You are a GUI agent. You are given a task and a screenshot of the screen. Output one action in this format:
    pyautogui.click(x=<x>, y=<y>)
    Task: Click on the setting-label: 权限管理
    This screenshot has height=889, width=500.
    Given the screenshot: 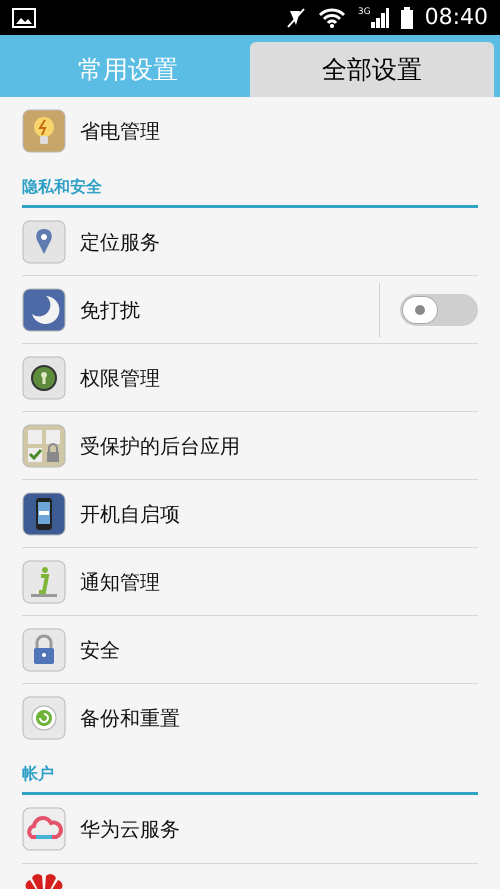 What is the action you would take?
    pyautogui.click(x=120, y=377)
    